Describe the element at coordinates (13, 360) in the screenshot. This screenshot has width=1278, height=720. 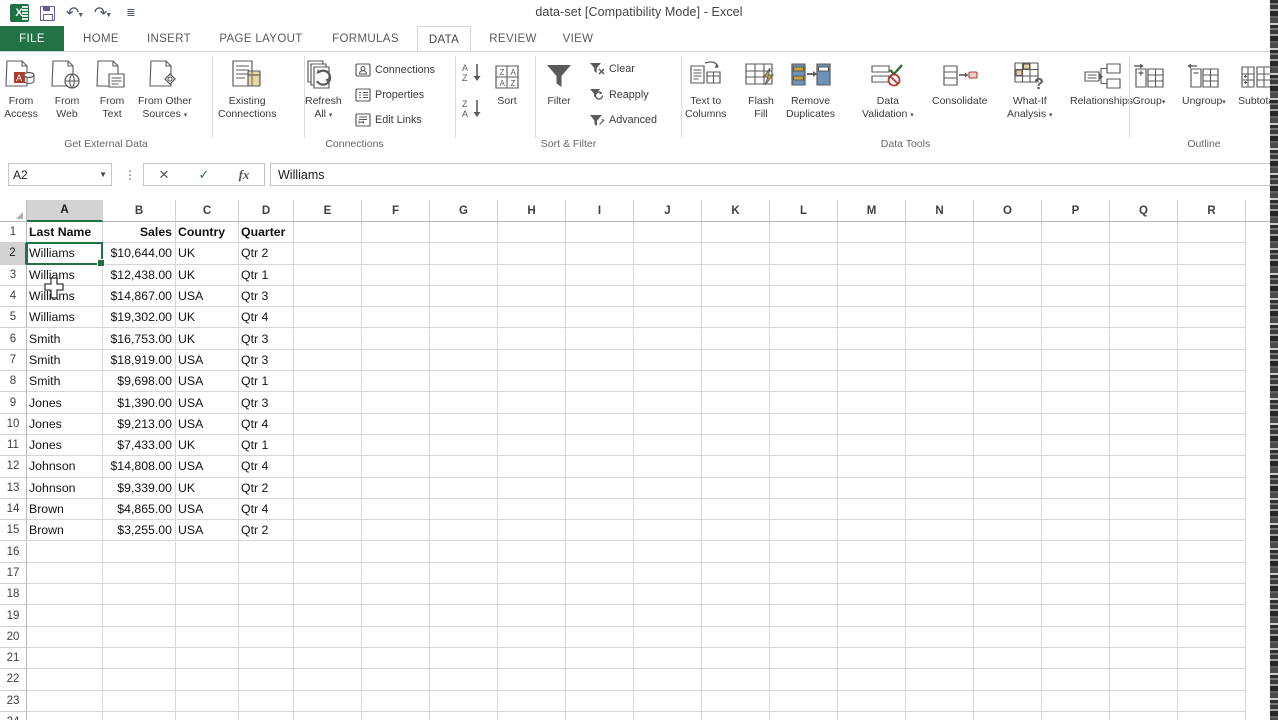
I see `row-header-7: 7` at that location.